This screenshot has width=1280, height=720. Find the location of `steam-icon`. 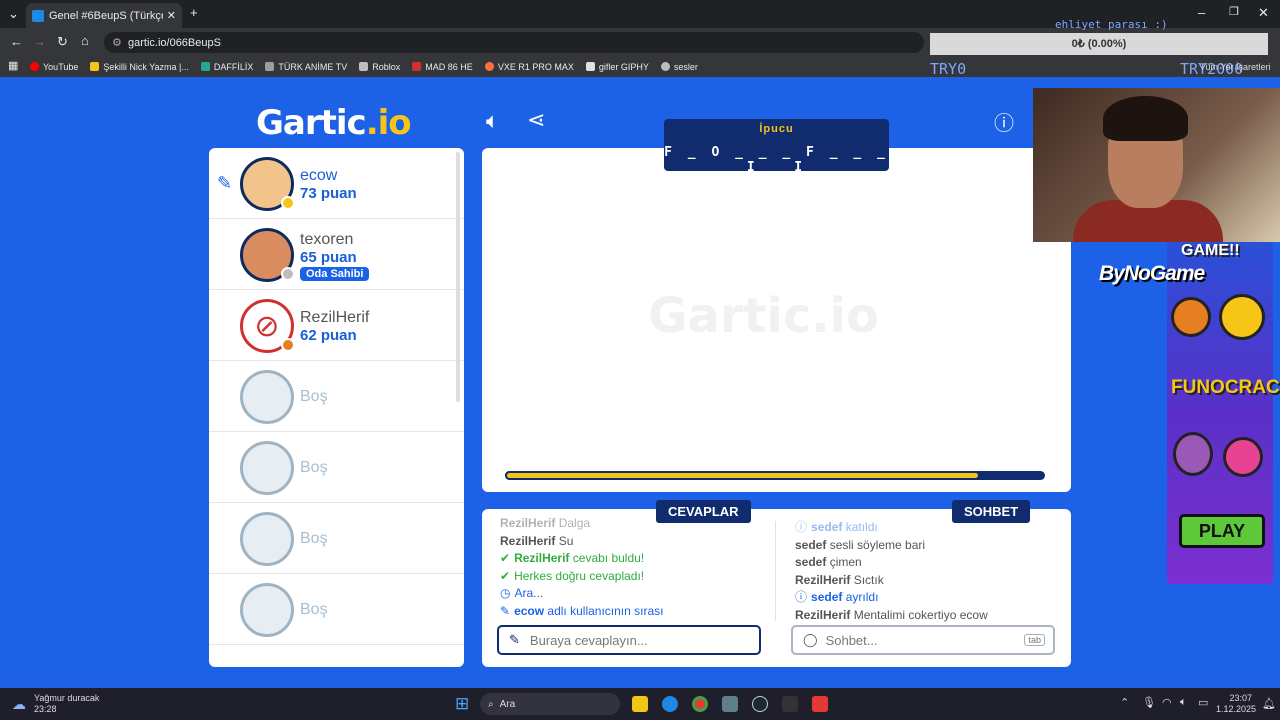

steam-icon is located at coordinates (760, 704).